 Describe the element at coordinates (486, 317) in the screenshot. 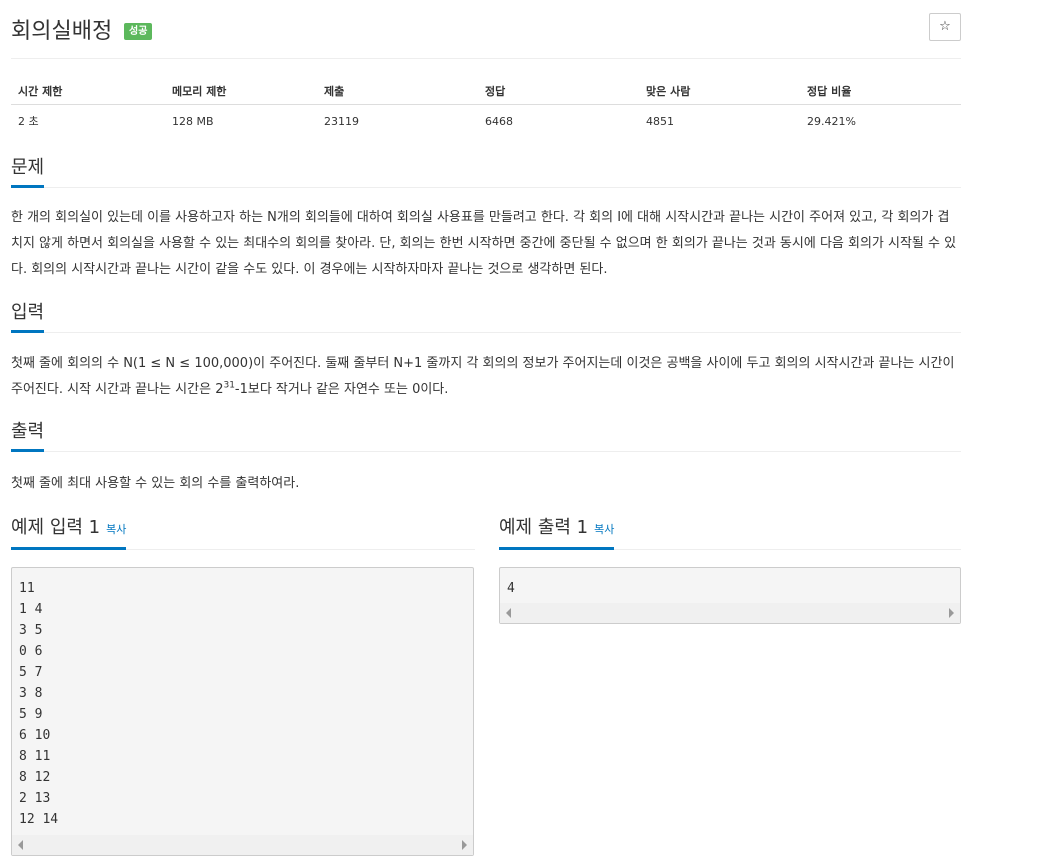

I see `input-section-header: 입력` at that location.